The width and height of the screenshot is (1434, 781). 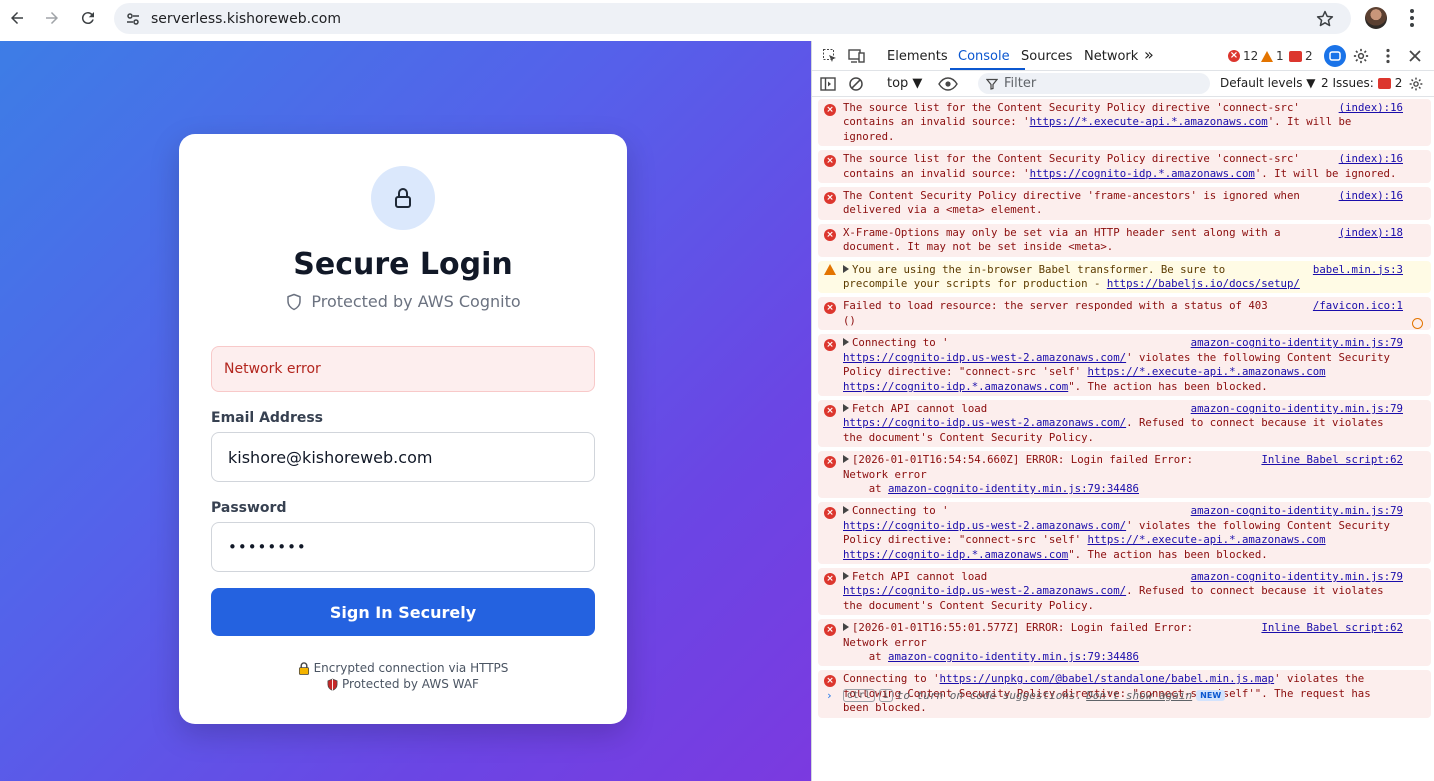 I want to click on inspect-element-icon, so click(x=830, y=56).